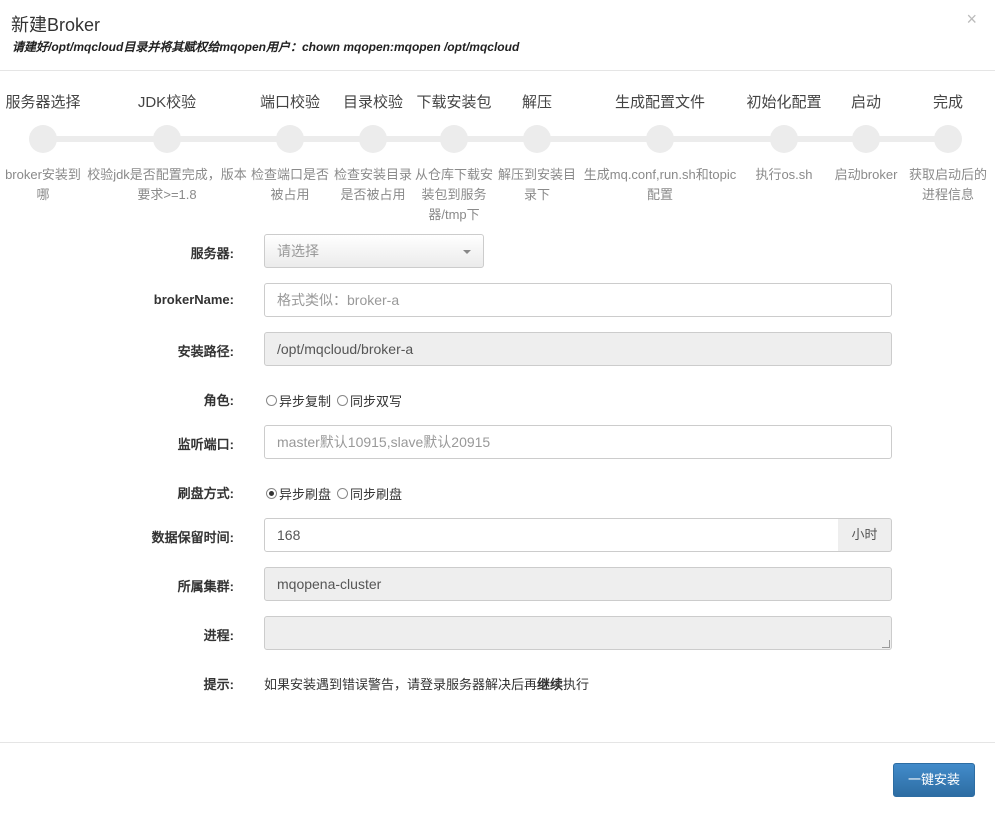 Image resolution: width=995 pixels, height=813 pixels. What do you see at coordinates (56, 25) in the screenshot?
I see `modal-title: 新建Broker` at bounding box center [56, 25].